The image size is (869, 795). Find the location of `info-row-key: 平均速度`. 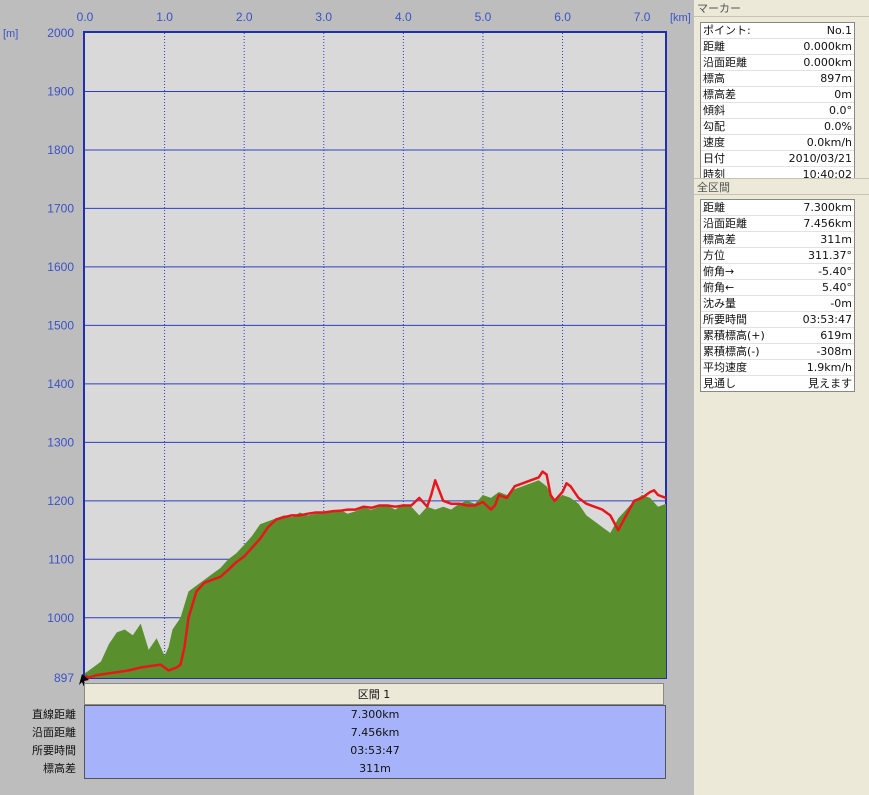

info-row-key: 平均速度 is located at coordinates (725, 367).